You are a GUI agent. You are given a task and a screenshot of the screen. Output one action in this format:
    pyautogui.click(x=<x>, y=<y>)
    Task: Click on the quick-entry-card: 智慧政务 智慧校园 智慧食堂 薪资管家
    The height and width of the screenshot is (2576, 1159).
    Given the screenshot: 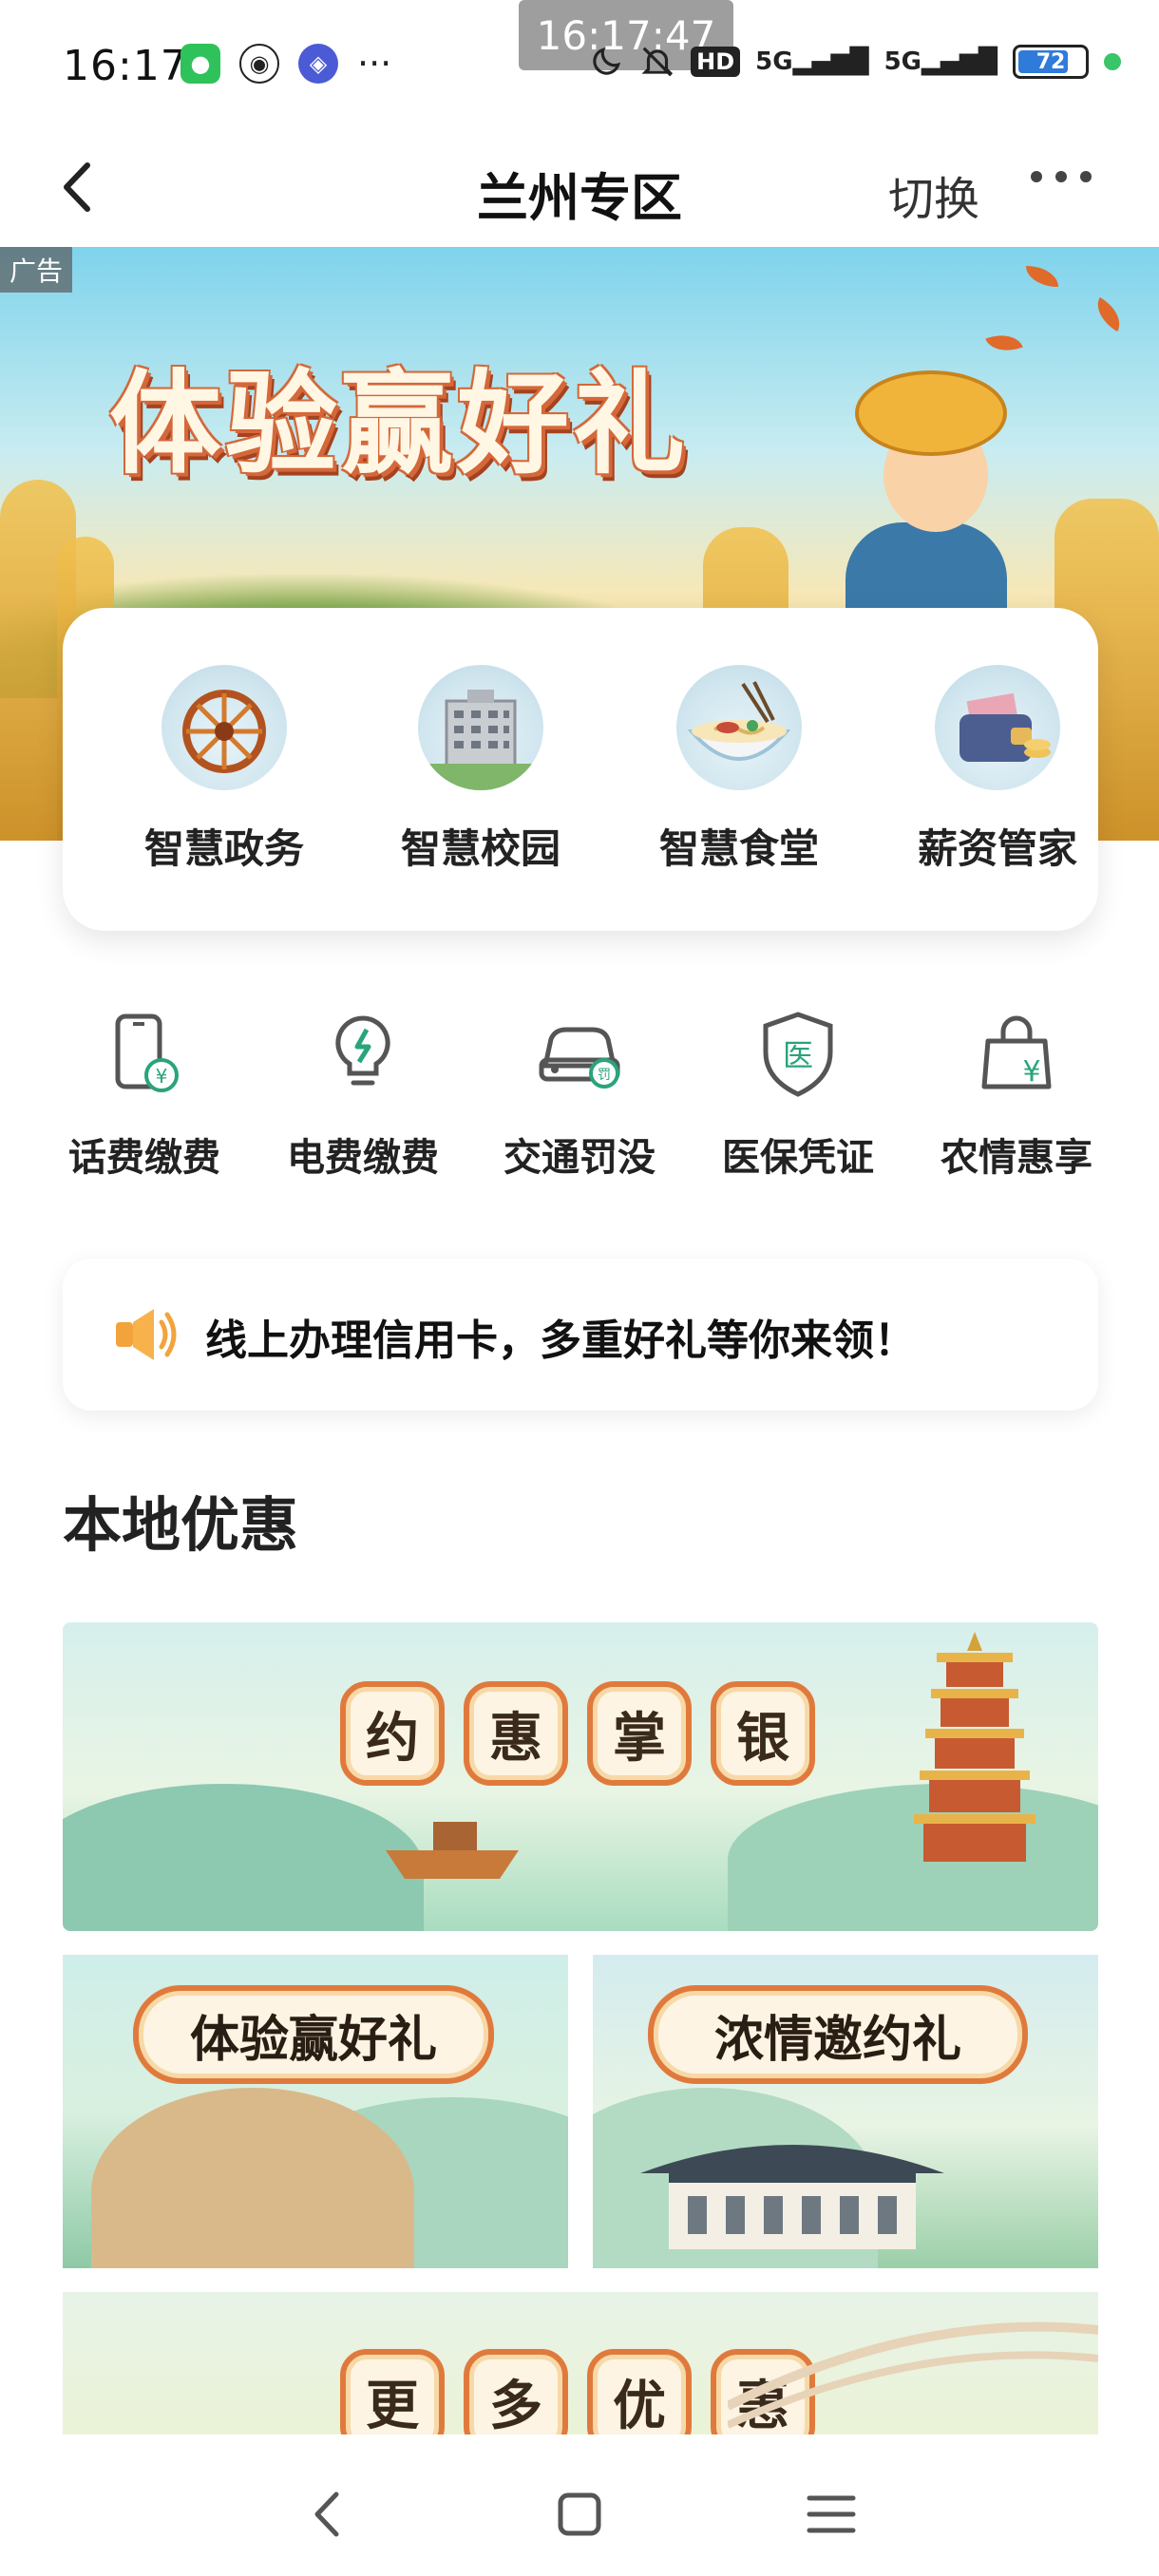 What is the action you would take?
    pyautogui.click(x=580, y=769)
    